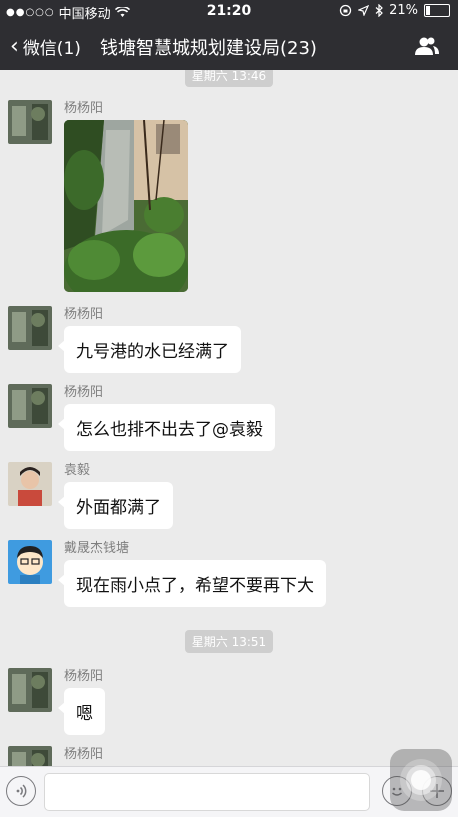  What do you see at coordinates (345, 10) in the screenshot?
I see `rotation-lock-icon` at bounding box center [345, 10].